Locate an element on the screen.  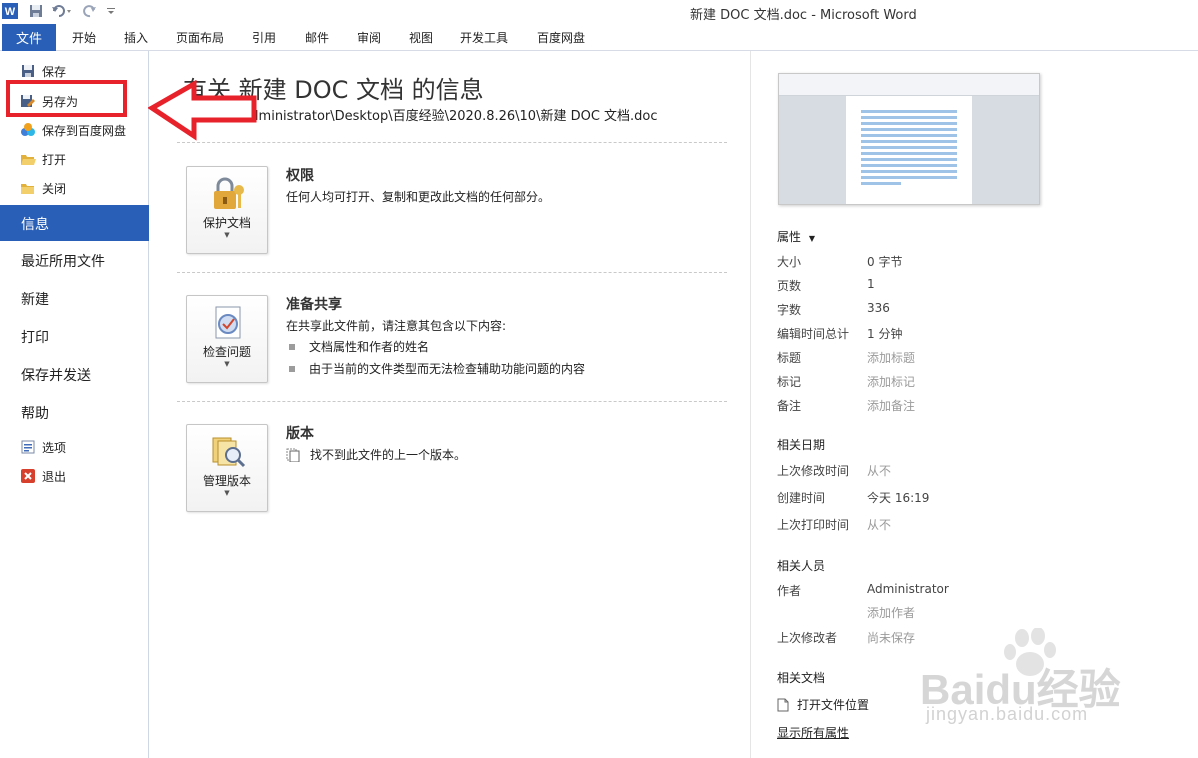
options-label: 选项 is located at coordinates (54, 447).